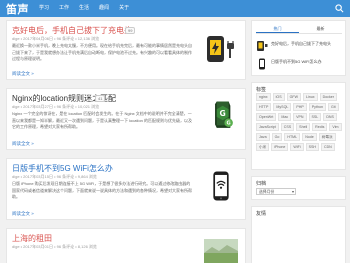 The image size is (350, 263). What do you see at coordinates (280, 147) in the screenshot?
I see `tag-item: iPhone` at bounding box center [280, 147].